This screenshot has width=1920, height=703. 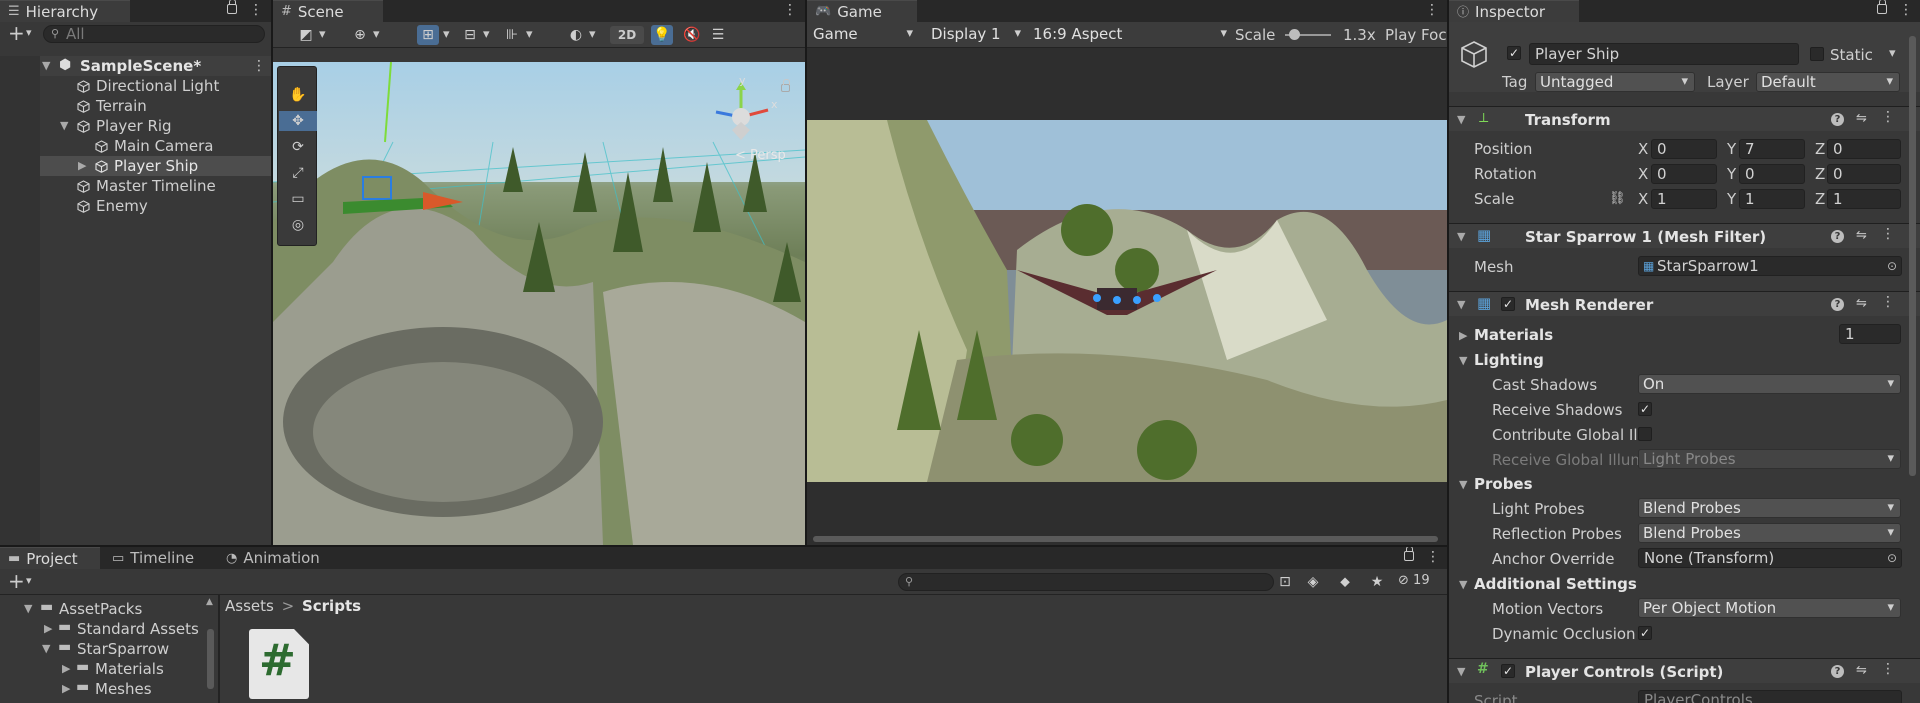 I want to click on script-asset-thumbnail: #, so click(x=279, y=664).